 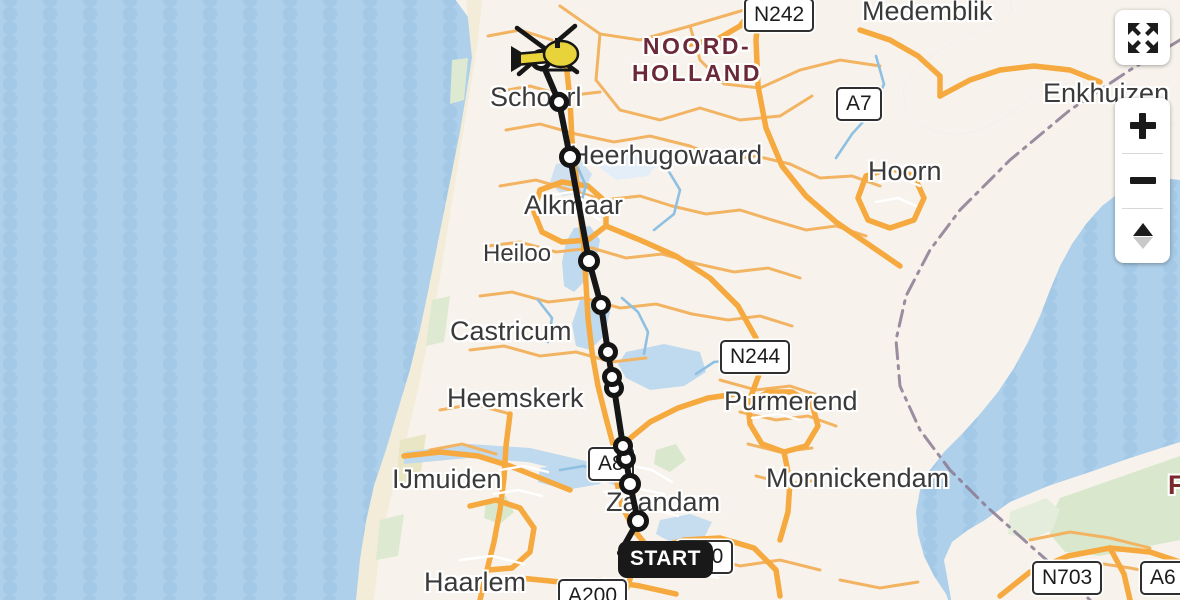 I want to click on zoom-out-button, so click(x=1142, y=180).